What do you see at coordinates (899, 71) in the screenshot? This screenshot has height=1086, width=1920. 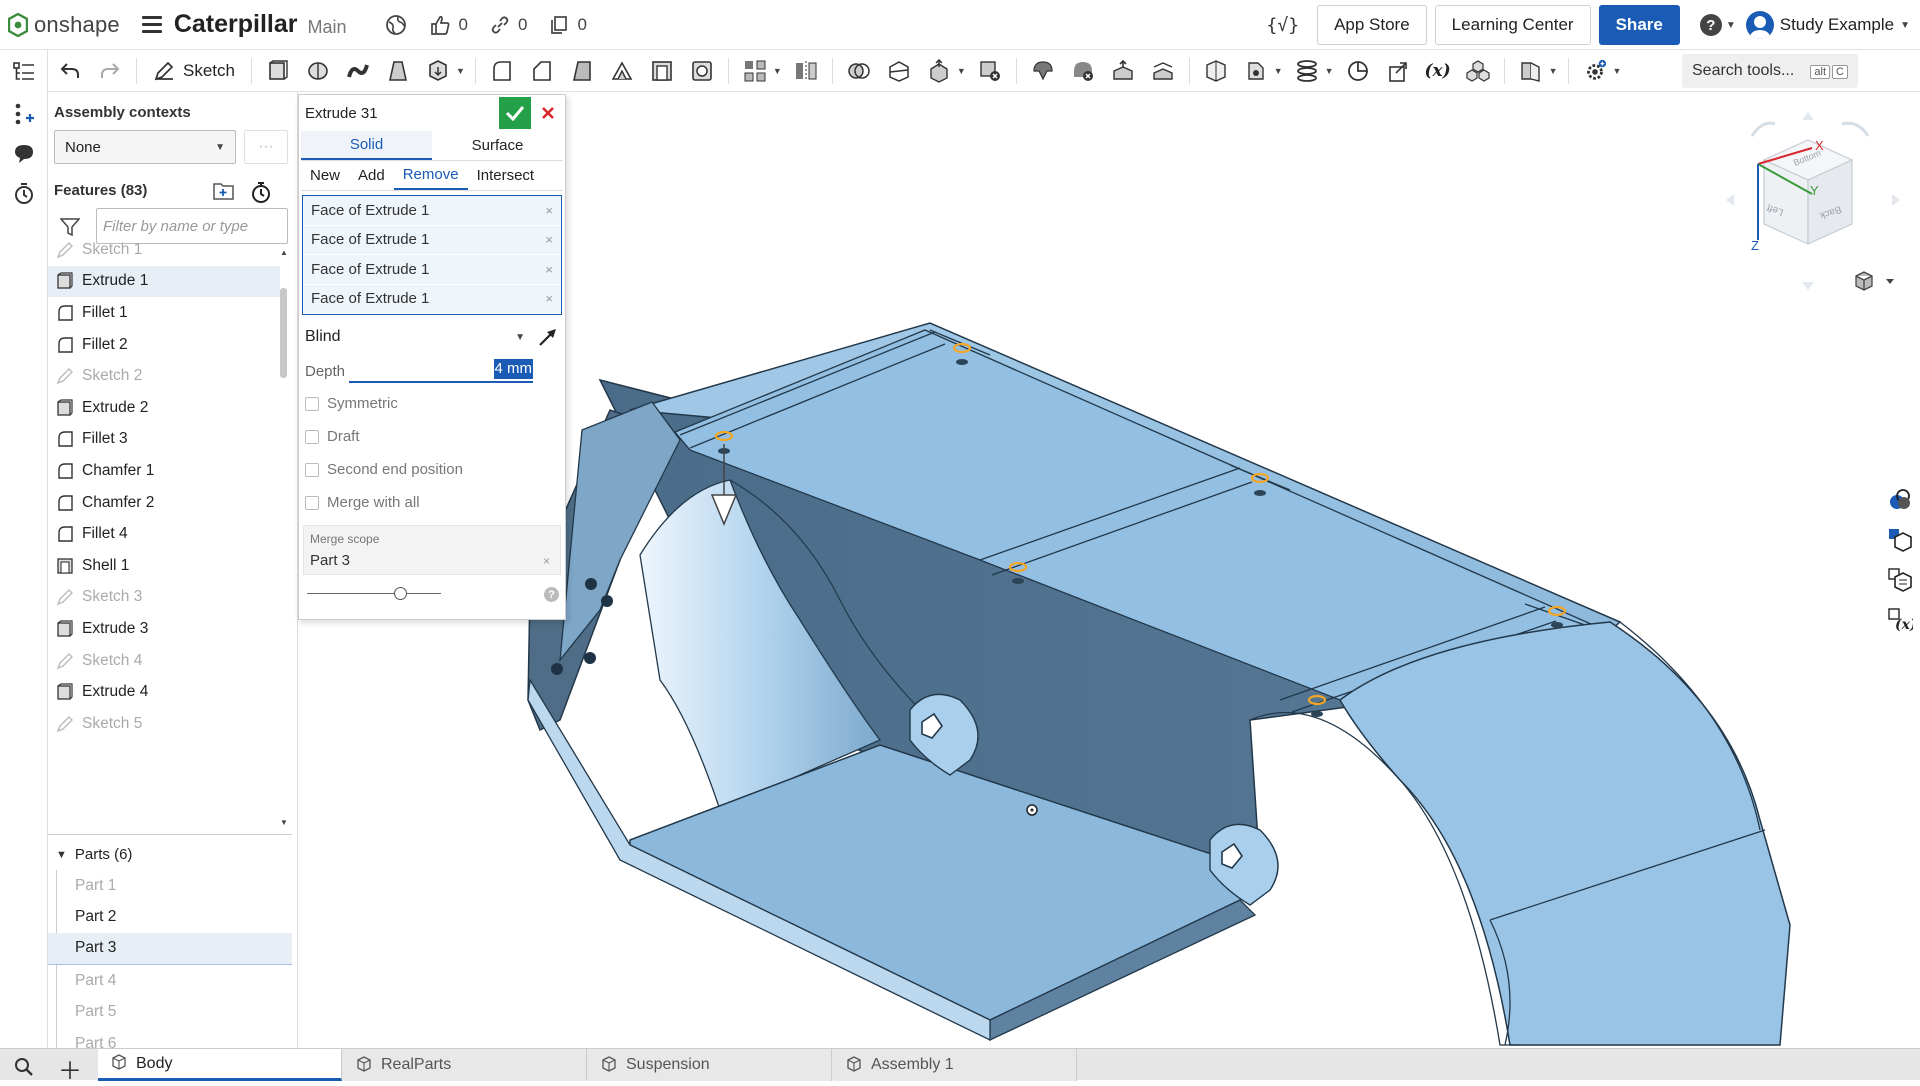 I see `split-tool` at bounding box center [899, 71].